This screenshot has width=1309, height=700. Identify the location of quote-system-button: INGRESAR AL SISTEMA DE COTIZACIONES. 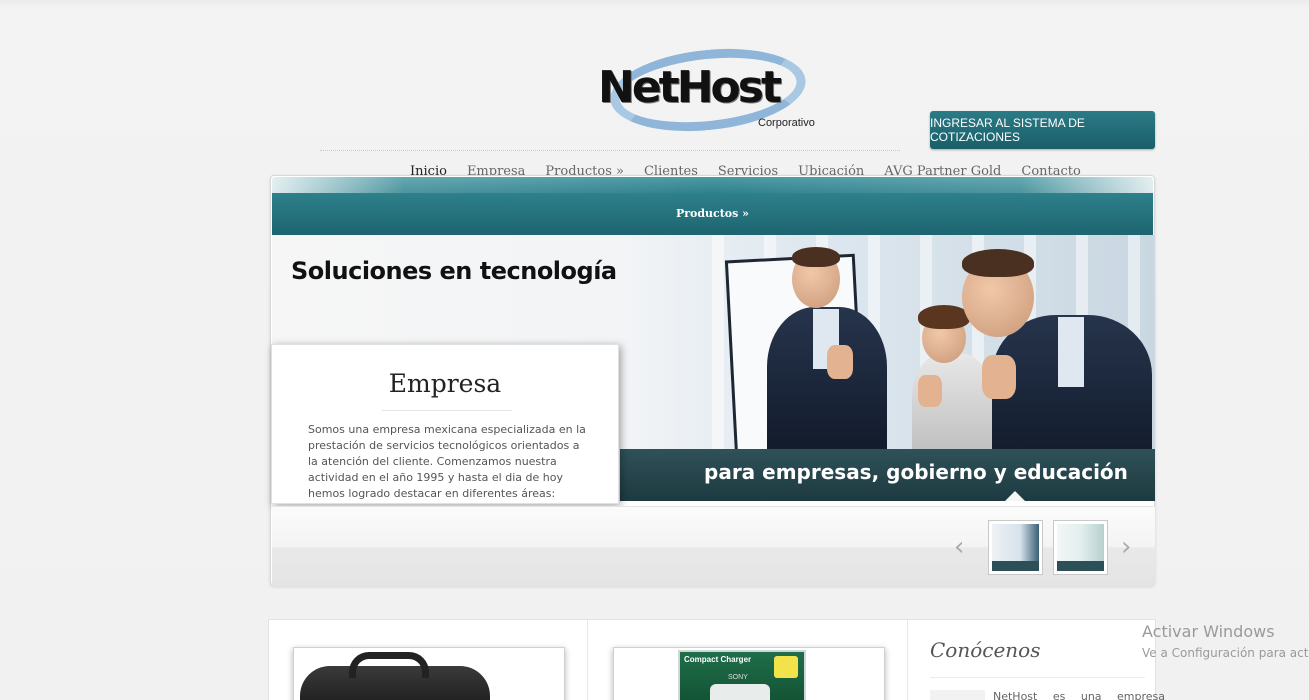
(1042, 130).